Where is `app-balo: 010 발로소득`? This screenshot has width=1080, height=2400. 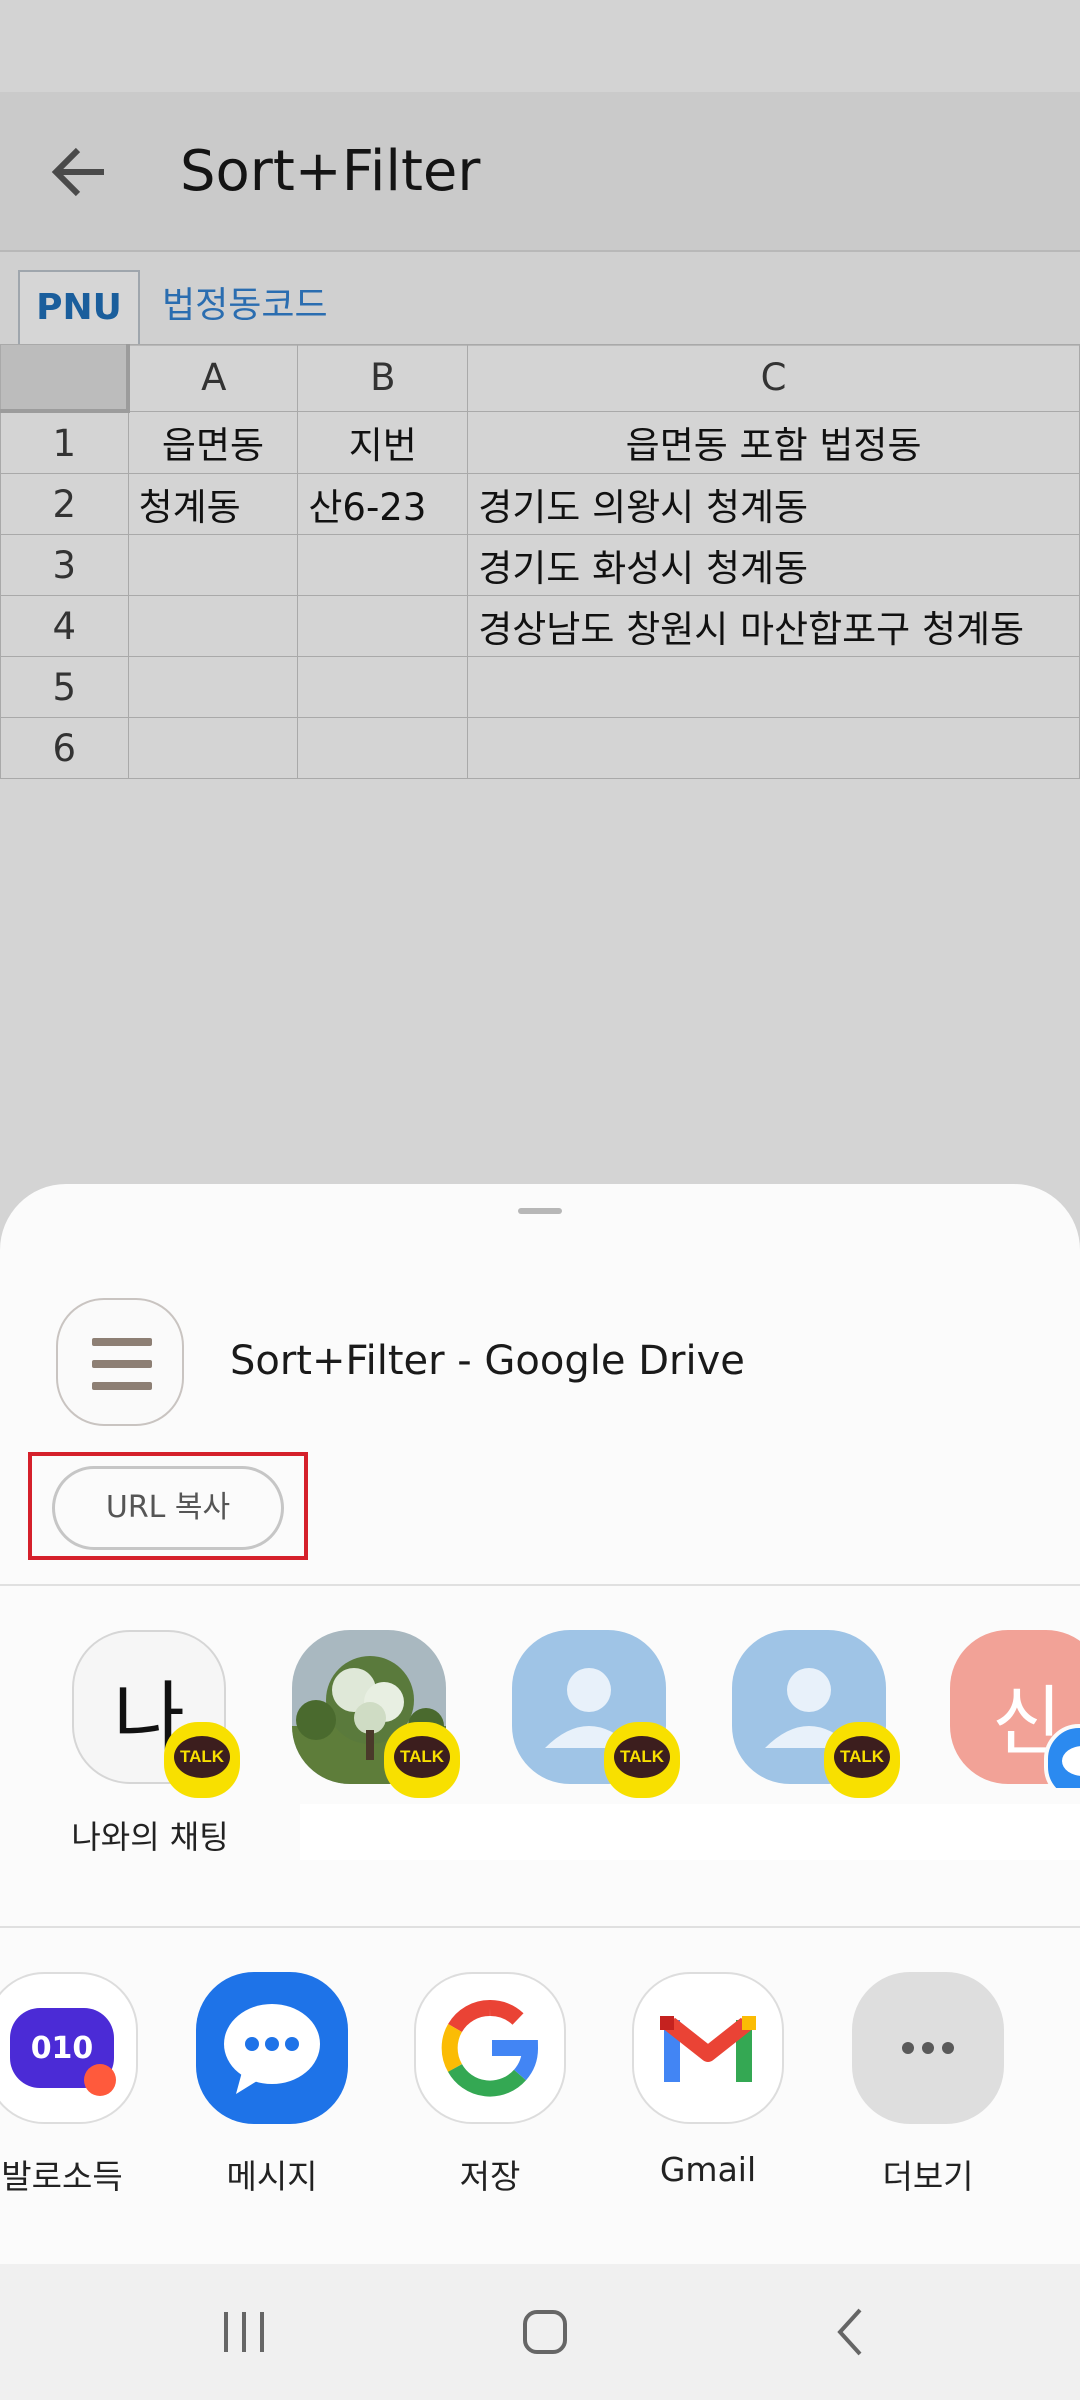
app-balo: 010 발로소득 is located at coordinates (86, 2092).